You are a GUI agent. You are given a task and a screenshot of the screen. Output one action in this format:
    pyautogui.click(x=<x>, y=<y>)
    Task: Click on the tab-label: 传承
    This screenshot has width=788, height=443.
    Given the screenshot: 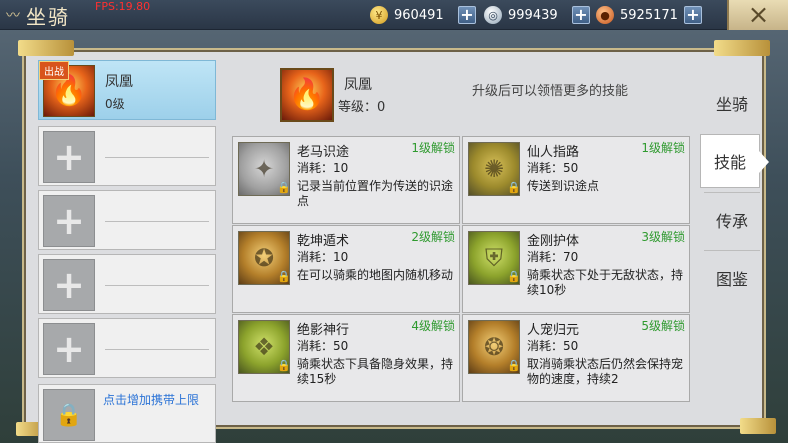 What is the action you would take?
    pyautogui.click(x=731, y=221)
    